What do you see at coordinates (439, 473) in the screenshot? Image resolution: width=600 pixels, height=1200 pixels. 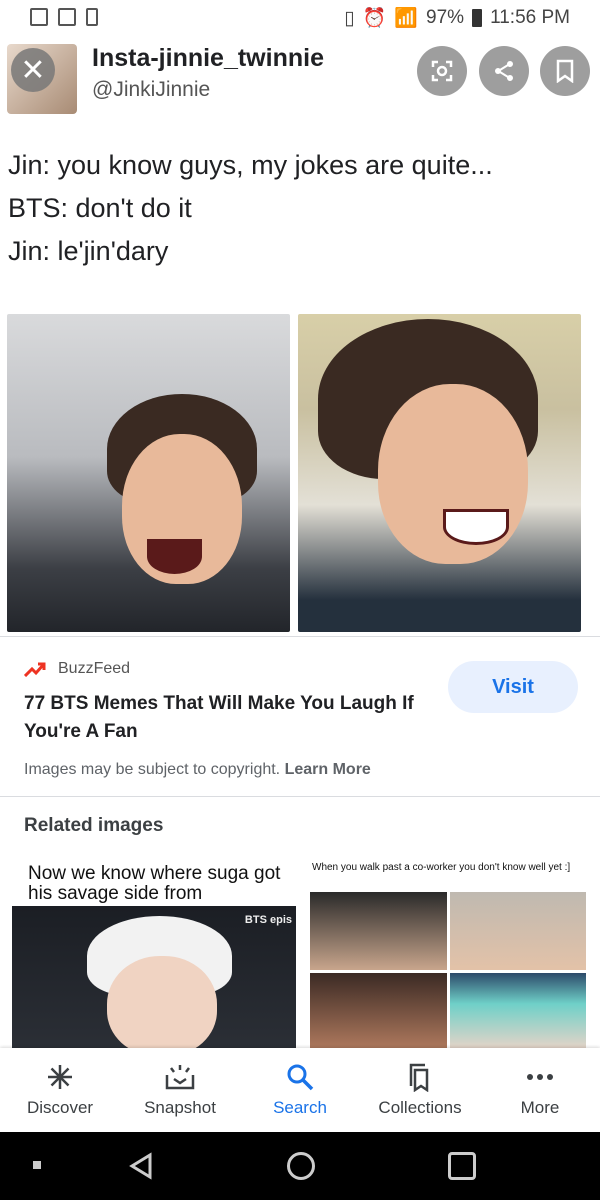 I see `tweet-photo-right` at bounding box center [439, 473].